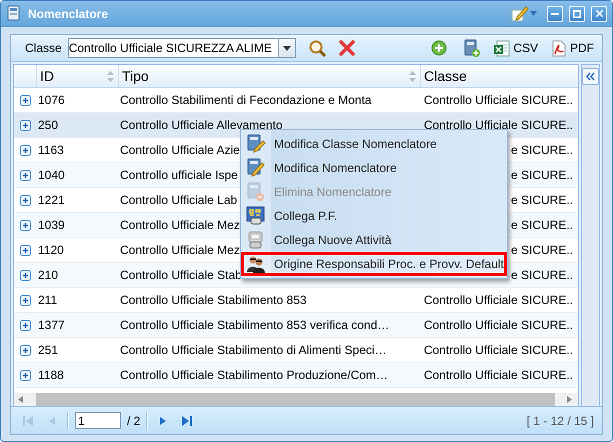 This screenshot has width=613, height=442. Describe the element at coordinates (51, 175) in the screenshot. I see `table-cell: 1040` at that location.